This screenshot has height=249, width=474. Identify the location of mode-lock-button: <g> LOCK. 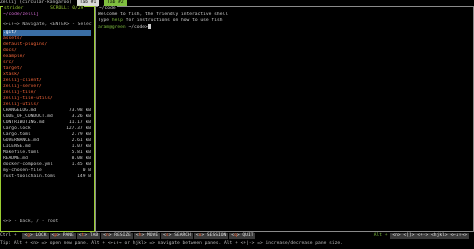
(35, 236).